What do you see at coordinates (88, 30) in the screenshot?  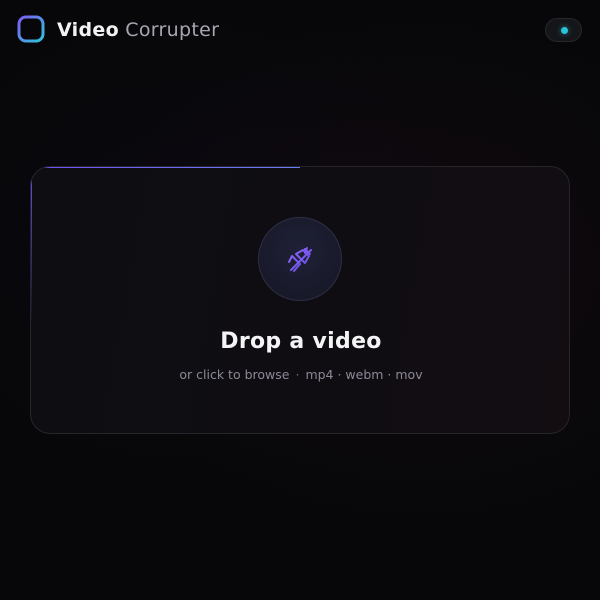 I see `app-title-primary: Video` at bounding box center [88, 30].